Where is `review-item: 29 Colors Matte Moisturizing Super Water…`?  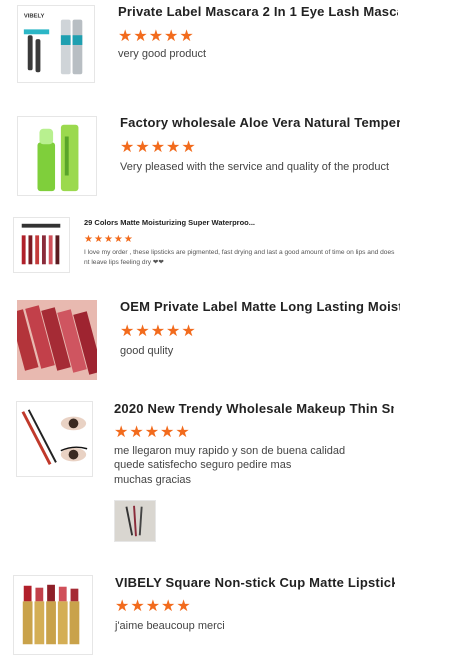 review-item: 29 Colors Matte Moisturizing Super Water… is located at coordinates (229, 246).